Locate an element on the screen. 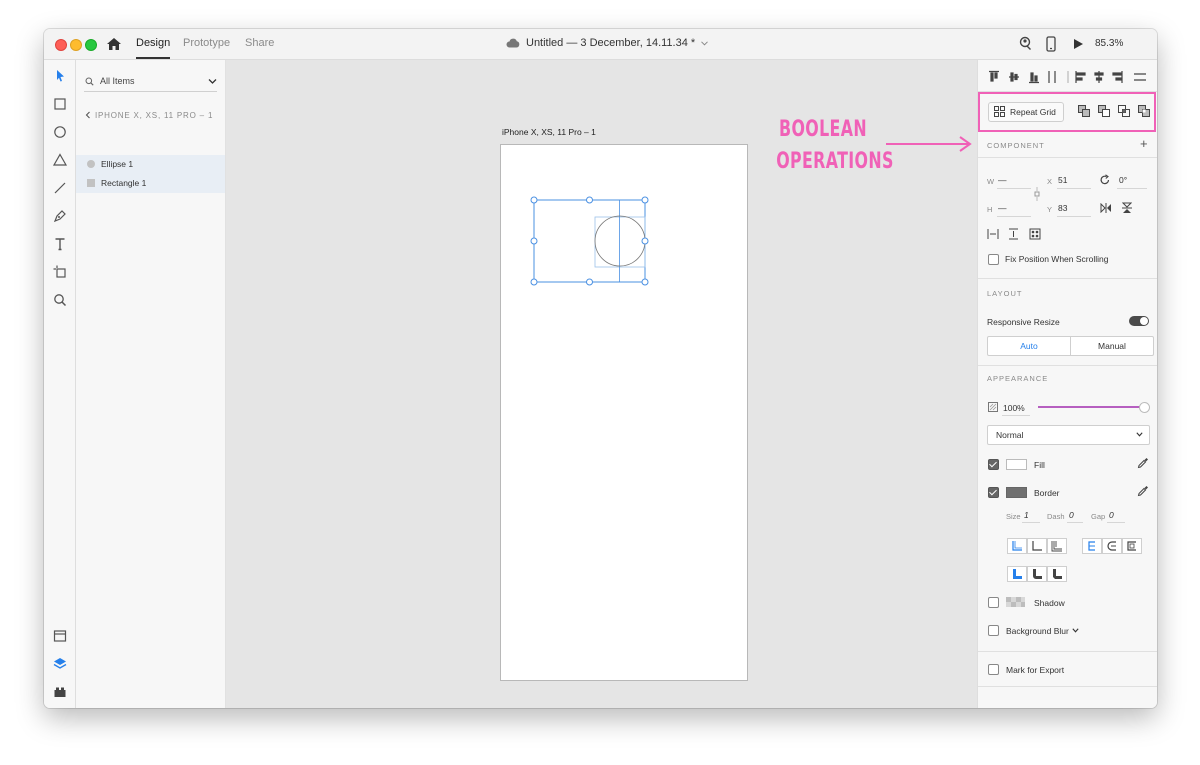  text-tool-icon is located at coordinates (60, 244).